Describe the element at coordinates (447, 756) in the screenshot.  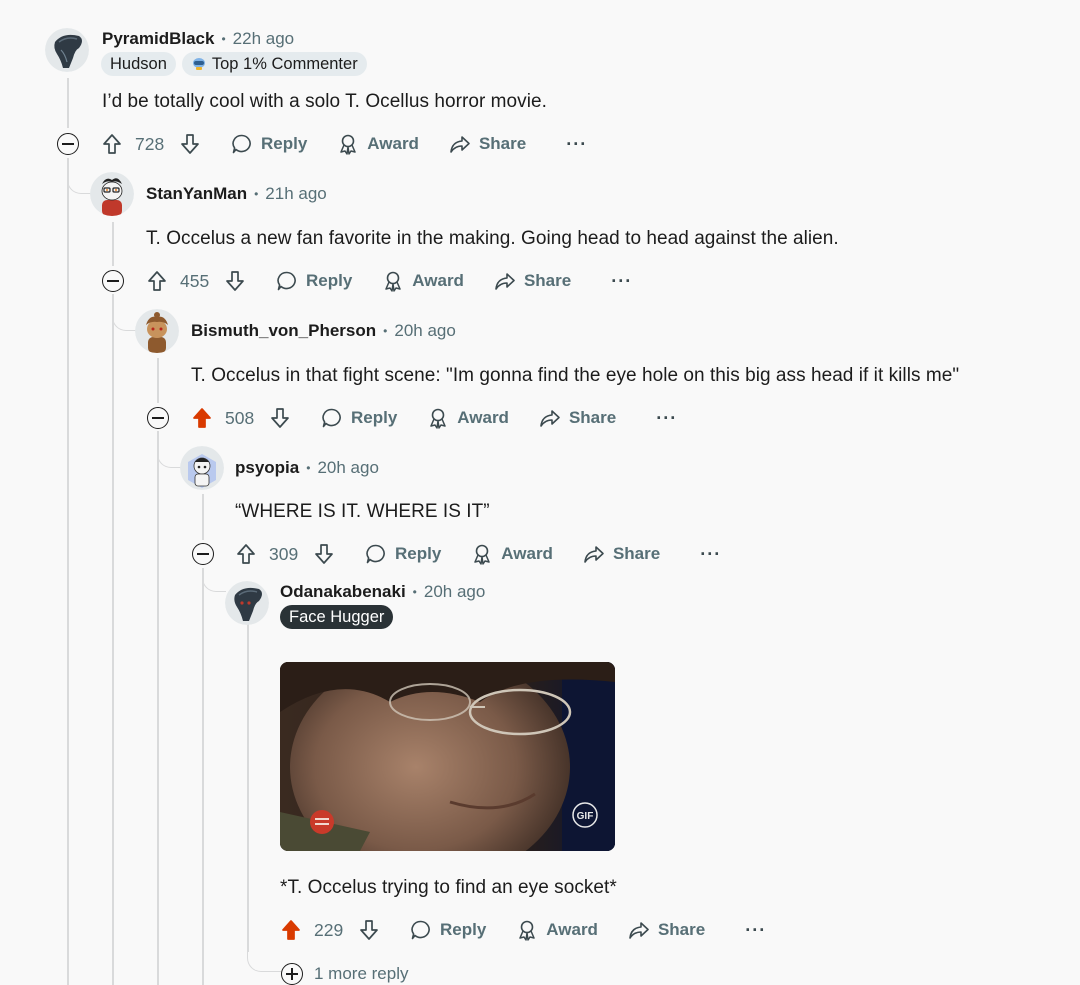
I see `gif-image: GIF` at that location.